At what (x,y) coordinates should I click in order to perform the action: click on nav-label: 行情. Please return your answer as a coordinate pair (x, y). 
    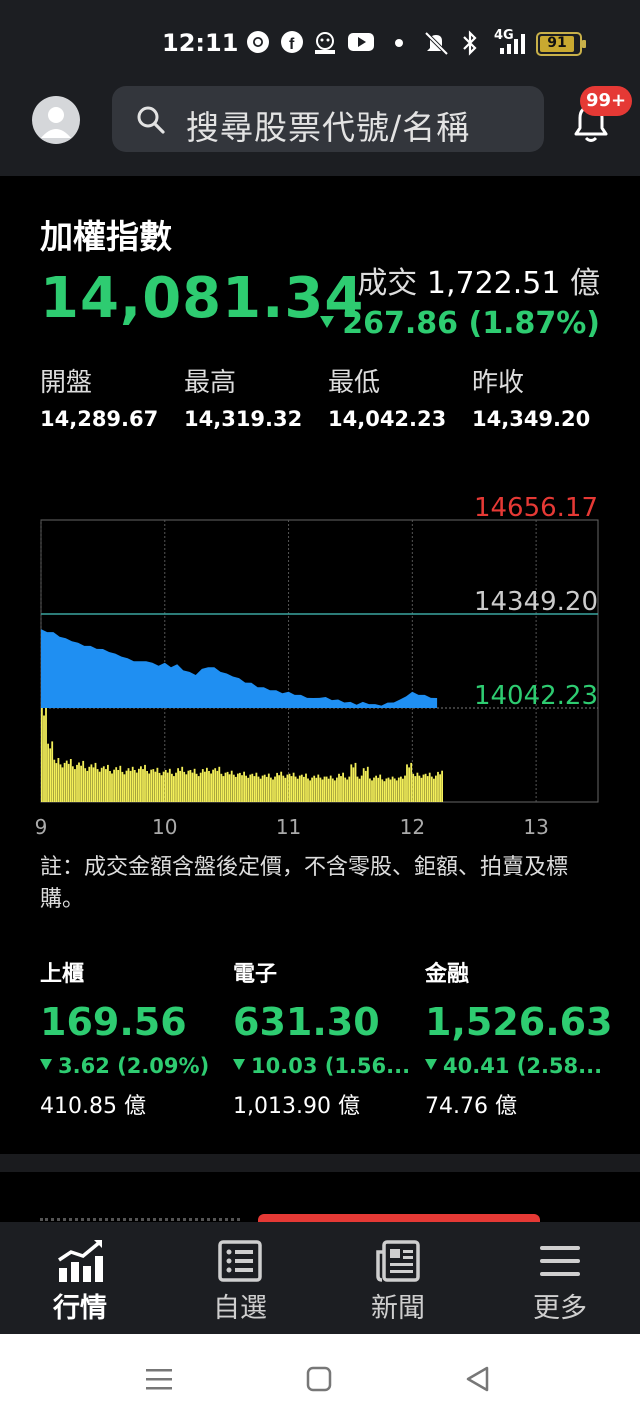
    Looking at the image, I should click on (80, 1308).